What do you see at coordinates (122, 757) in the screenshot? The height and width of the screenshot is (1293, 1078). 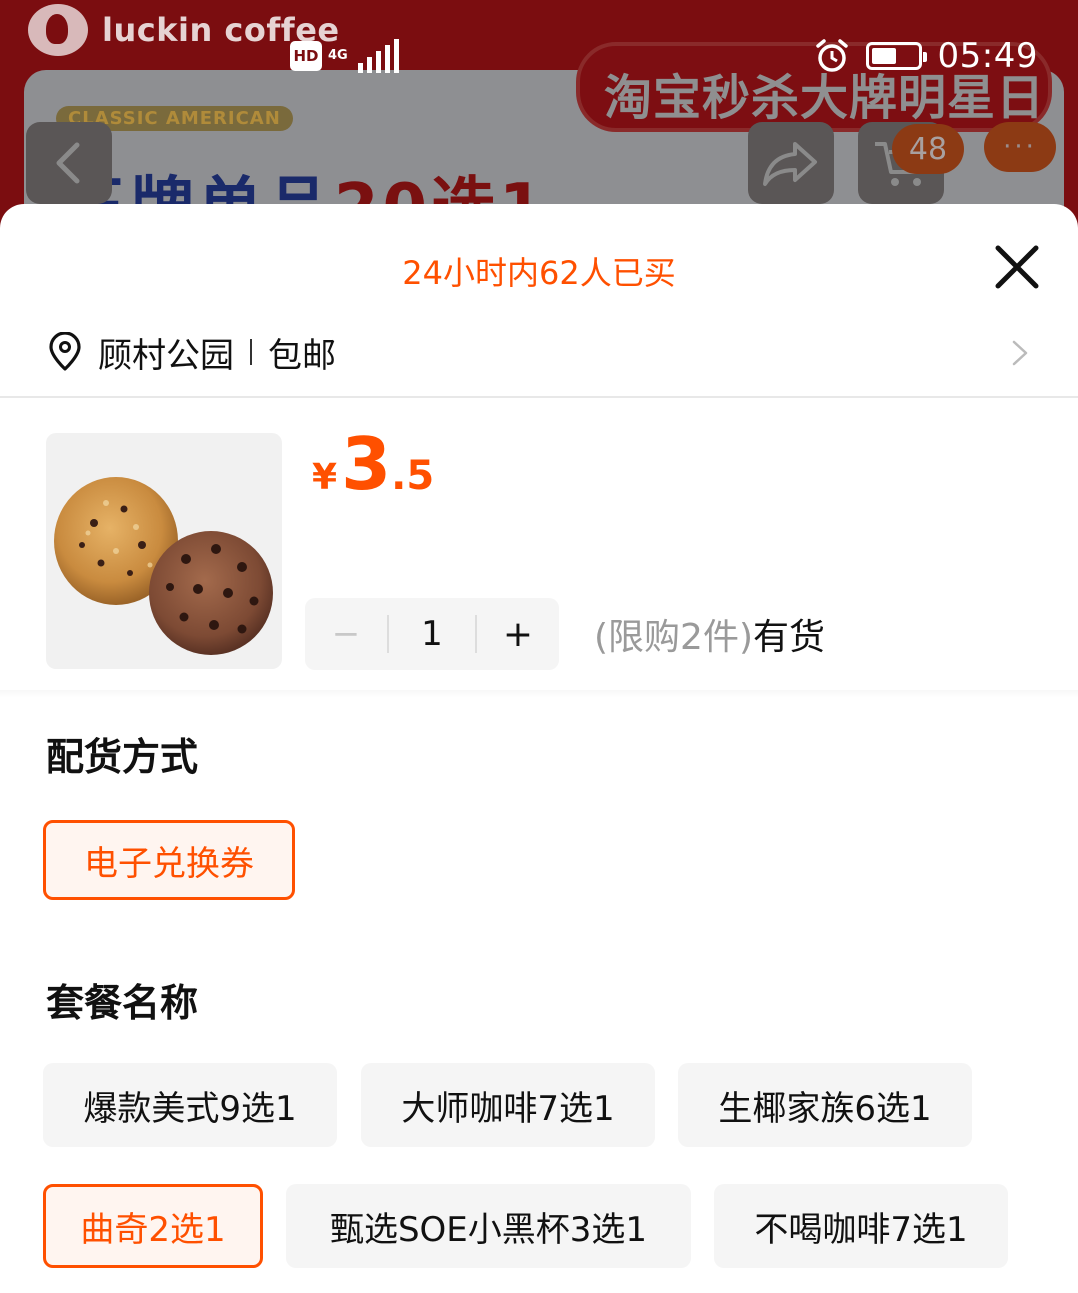 I see `delivery-title: 配货方式` at bounding box center [122, 757].